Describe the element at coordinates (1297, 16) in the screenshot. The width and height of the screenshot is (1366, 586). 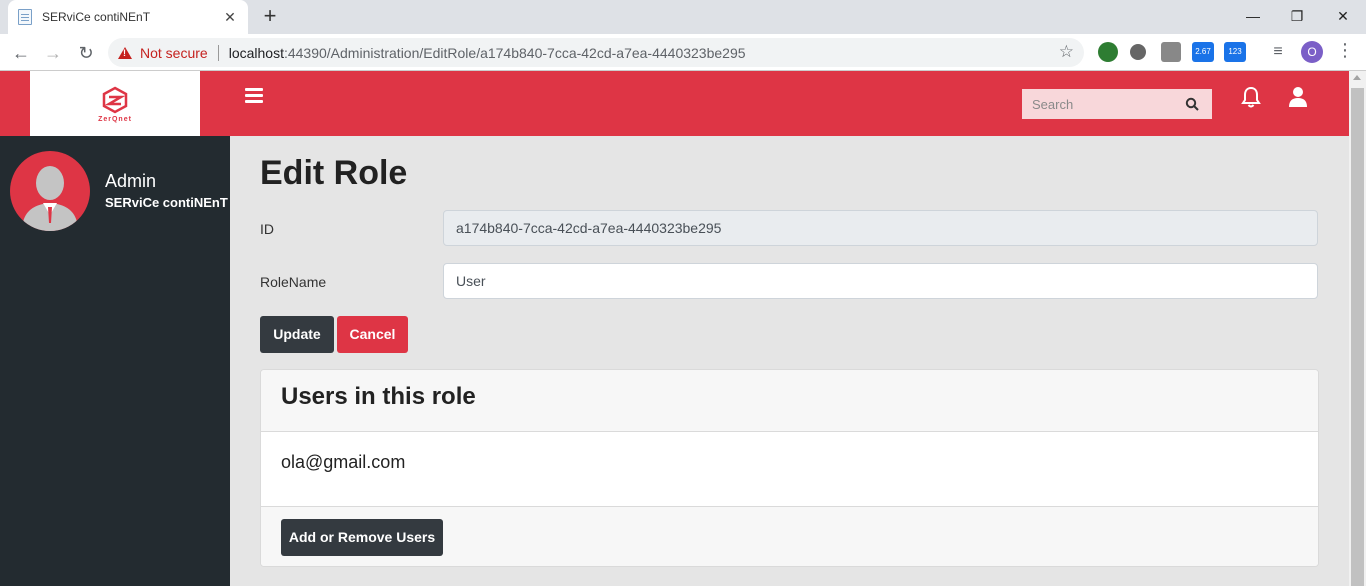
I see `window-restore-button: ❐` at that location.